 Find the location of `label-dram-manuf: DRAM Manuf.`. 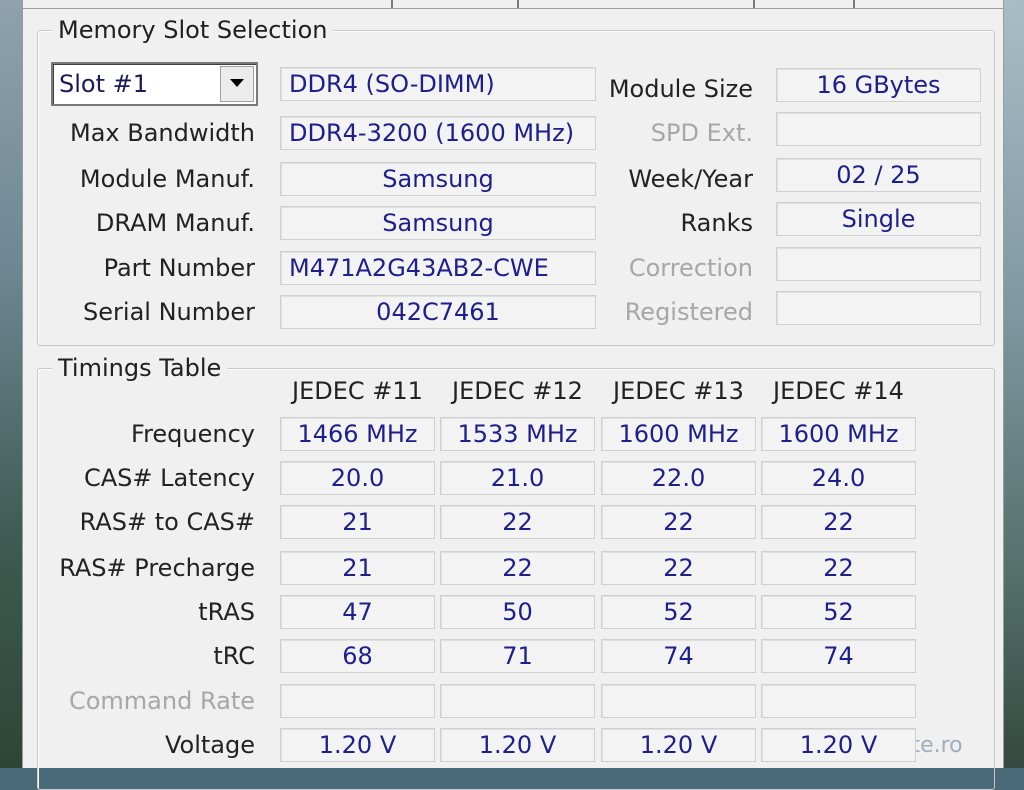

label-dram-manuf: DRAM Manuf. is located at coordinates (175, 223).